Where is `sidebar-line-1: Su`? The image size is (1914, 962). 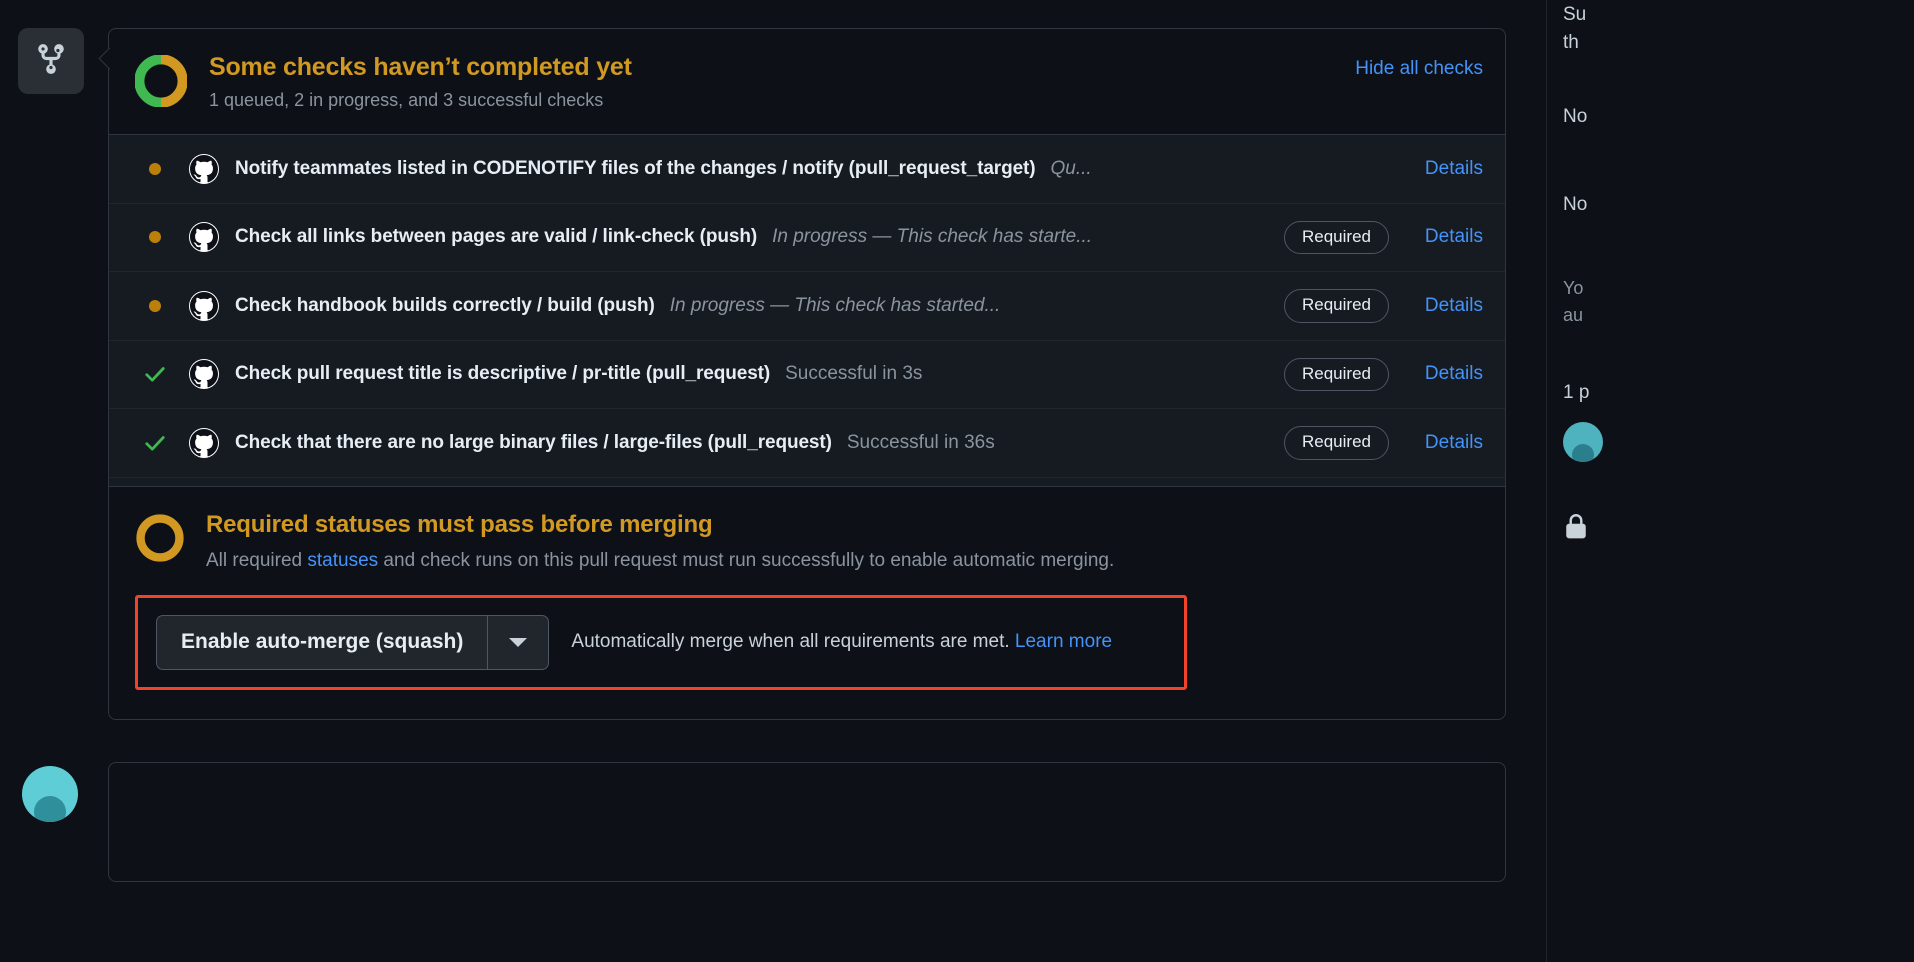 sidebar-line-1: Su is located at coordinates (1575, 14).